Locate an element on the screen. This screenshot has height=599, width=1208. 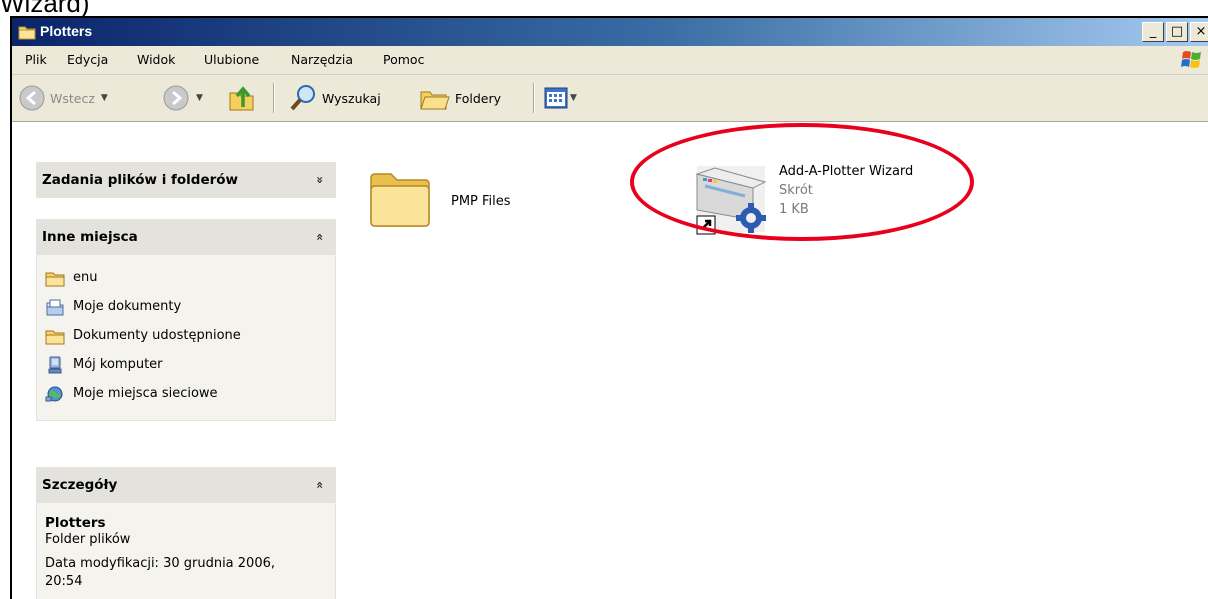
file-item-pmp-files: PMP Files is located at coordinates (439, 201).